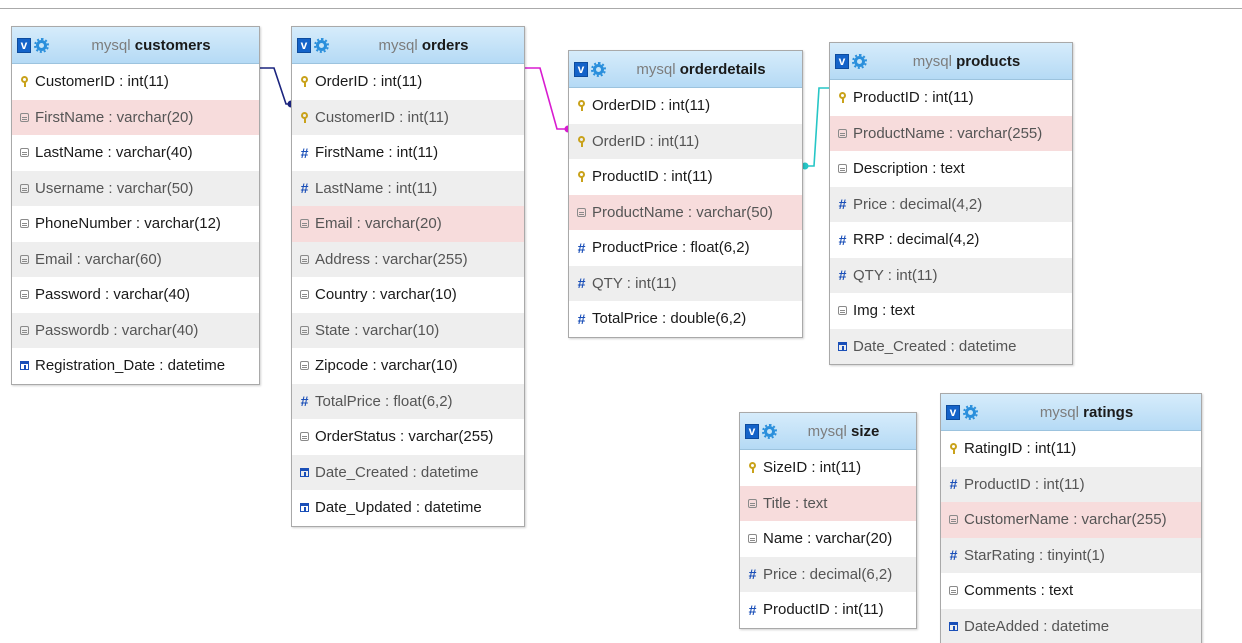  I want to click on table-field-row: Address : varchar(255), so click(408, 259).